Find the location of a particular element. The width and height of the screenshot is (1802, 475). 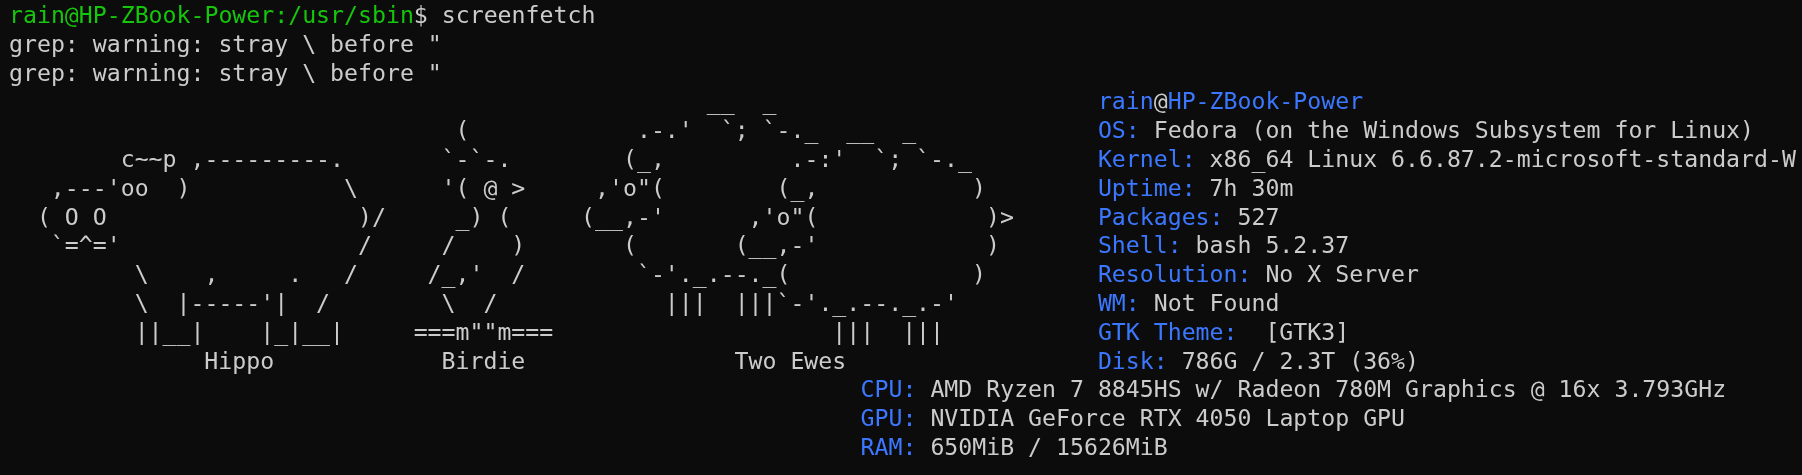

info-value: 786G / 2.3T (36%) is located at coordinates (1300, 360).